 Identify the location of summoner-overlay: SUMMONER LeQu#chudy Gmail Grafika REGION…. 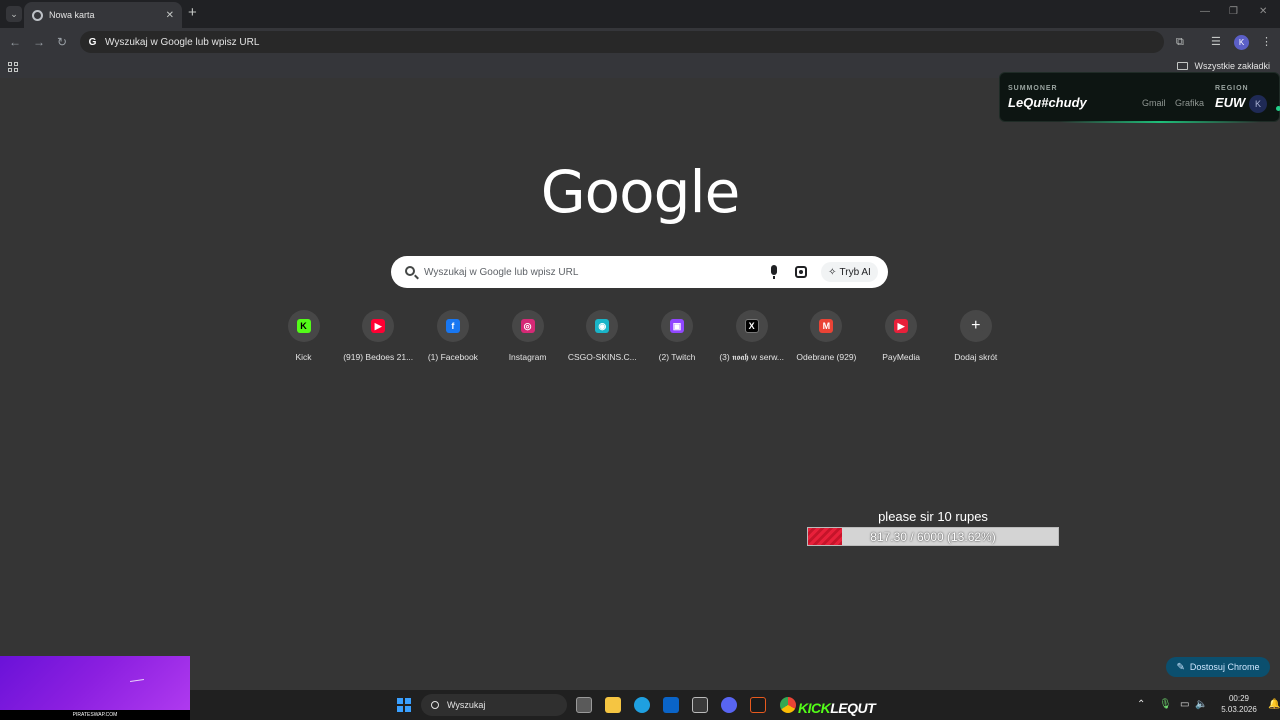
(1139, 97).